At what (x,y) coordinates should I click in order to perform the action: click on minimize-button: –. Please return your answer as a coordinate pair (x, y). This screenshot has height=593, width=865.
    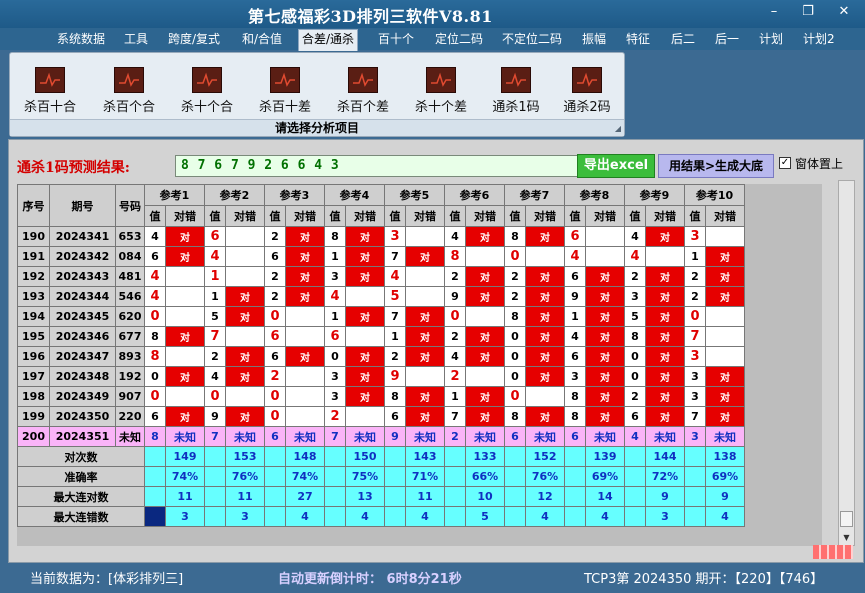
    Looking at the image, I should click on (774, 11).